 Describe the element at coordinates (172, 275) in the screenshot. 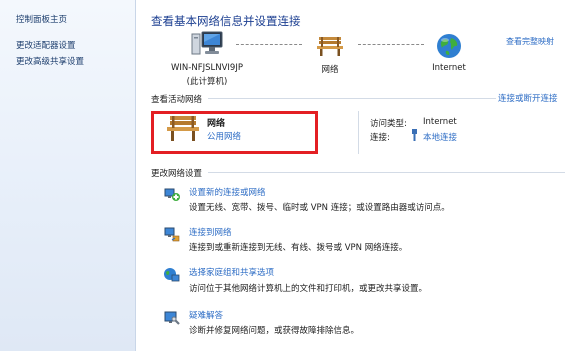

I see `homegroup-icon` at that location.